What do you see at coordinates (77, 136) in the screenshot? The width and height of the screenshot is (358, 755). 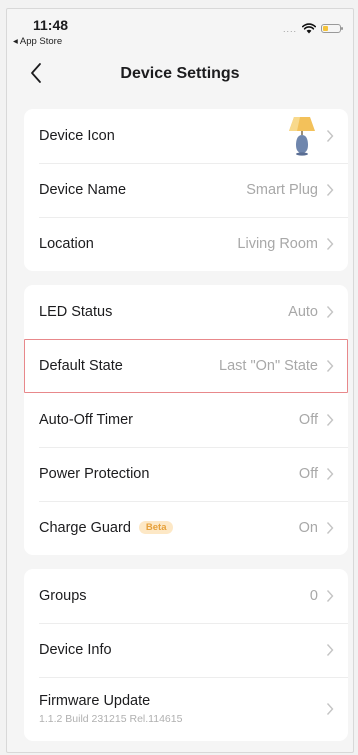 I see `row-label: Device Icon` at bounding box center [77, 136].